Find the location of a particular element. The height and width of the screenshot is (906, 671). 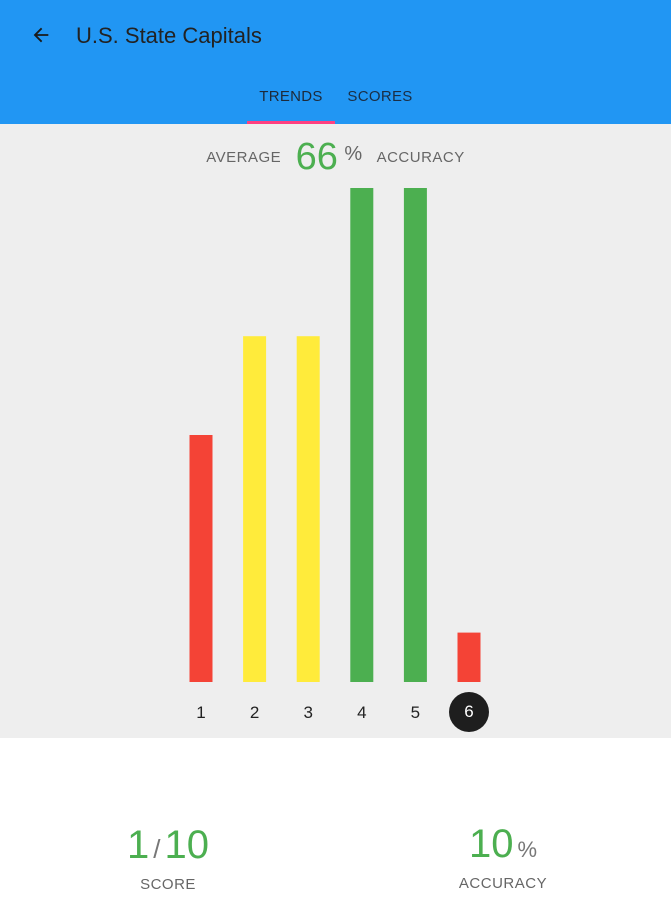

bar-label-3: 3 is located at coordinates (308, 713).